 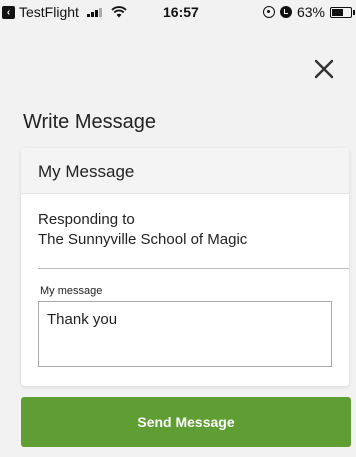 What do you see at coordinates (285, 12) in the screenshot?
I see `alarm-icon` at bounding box center [285, 12].